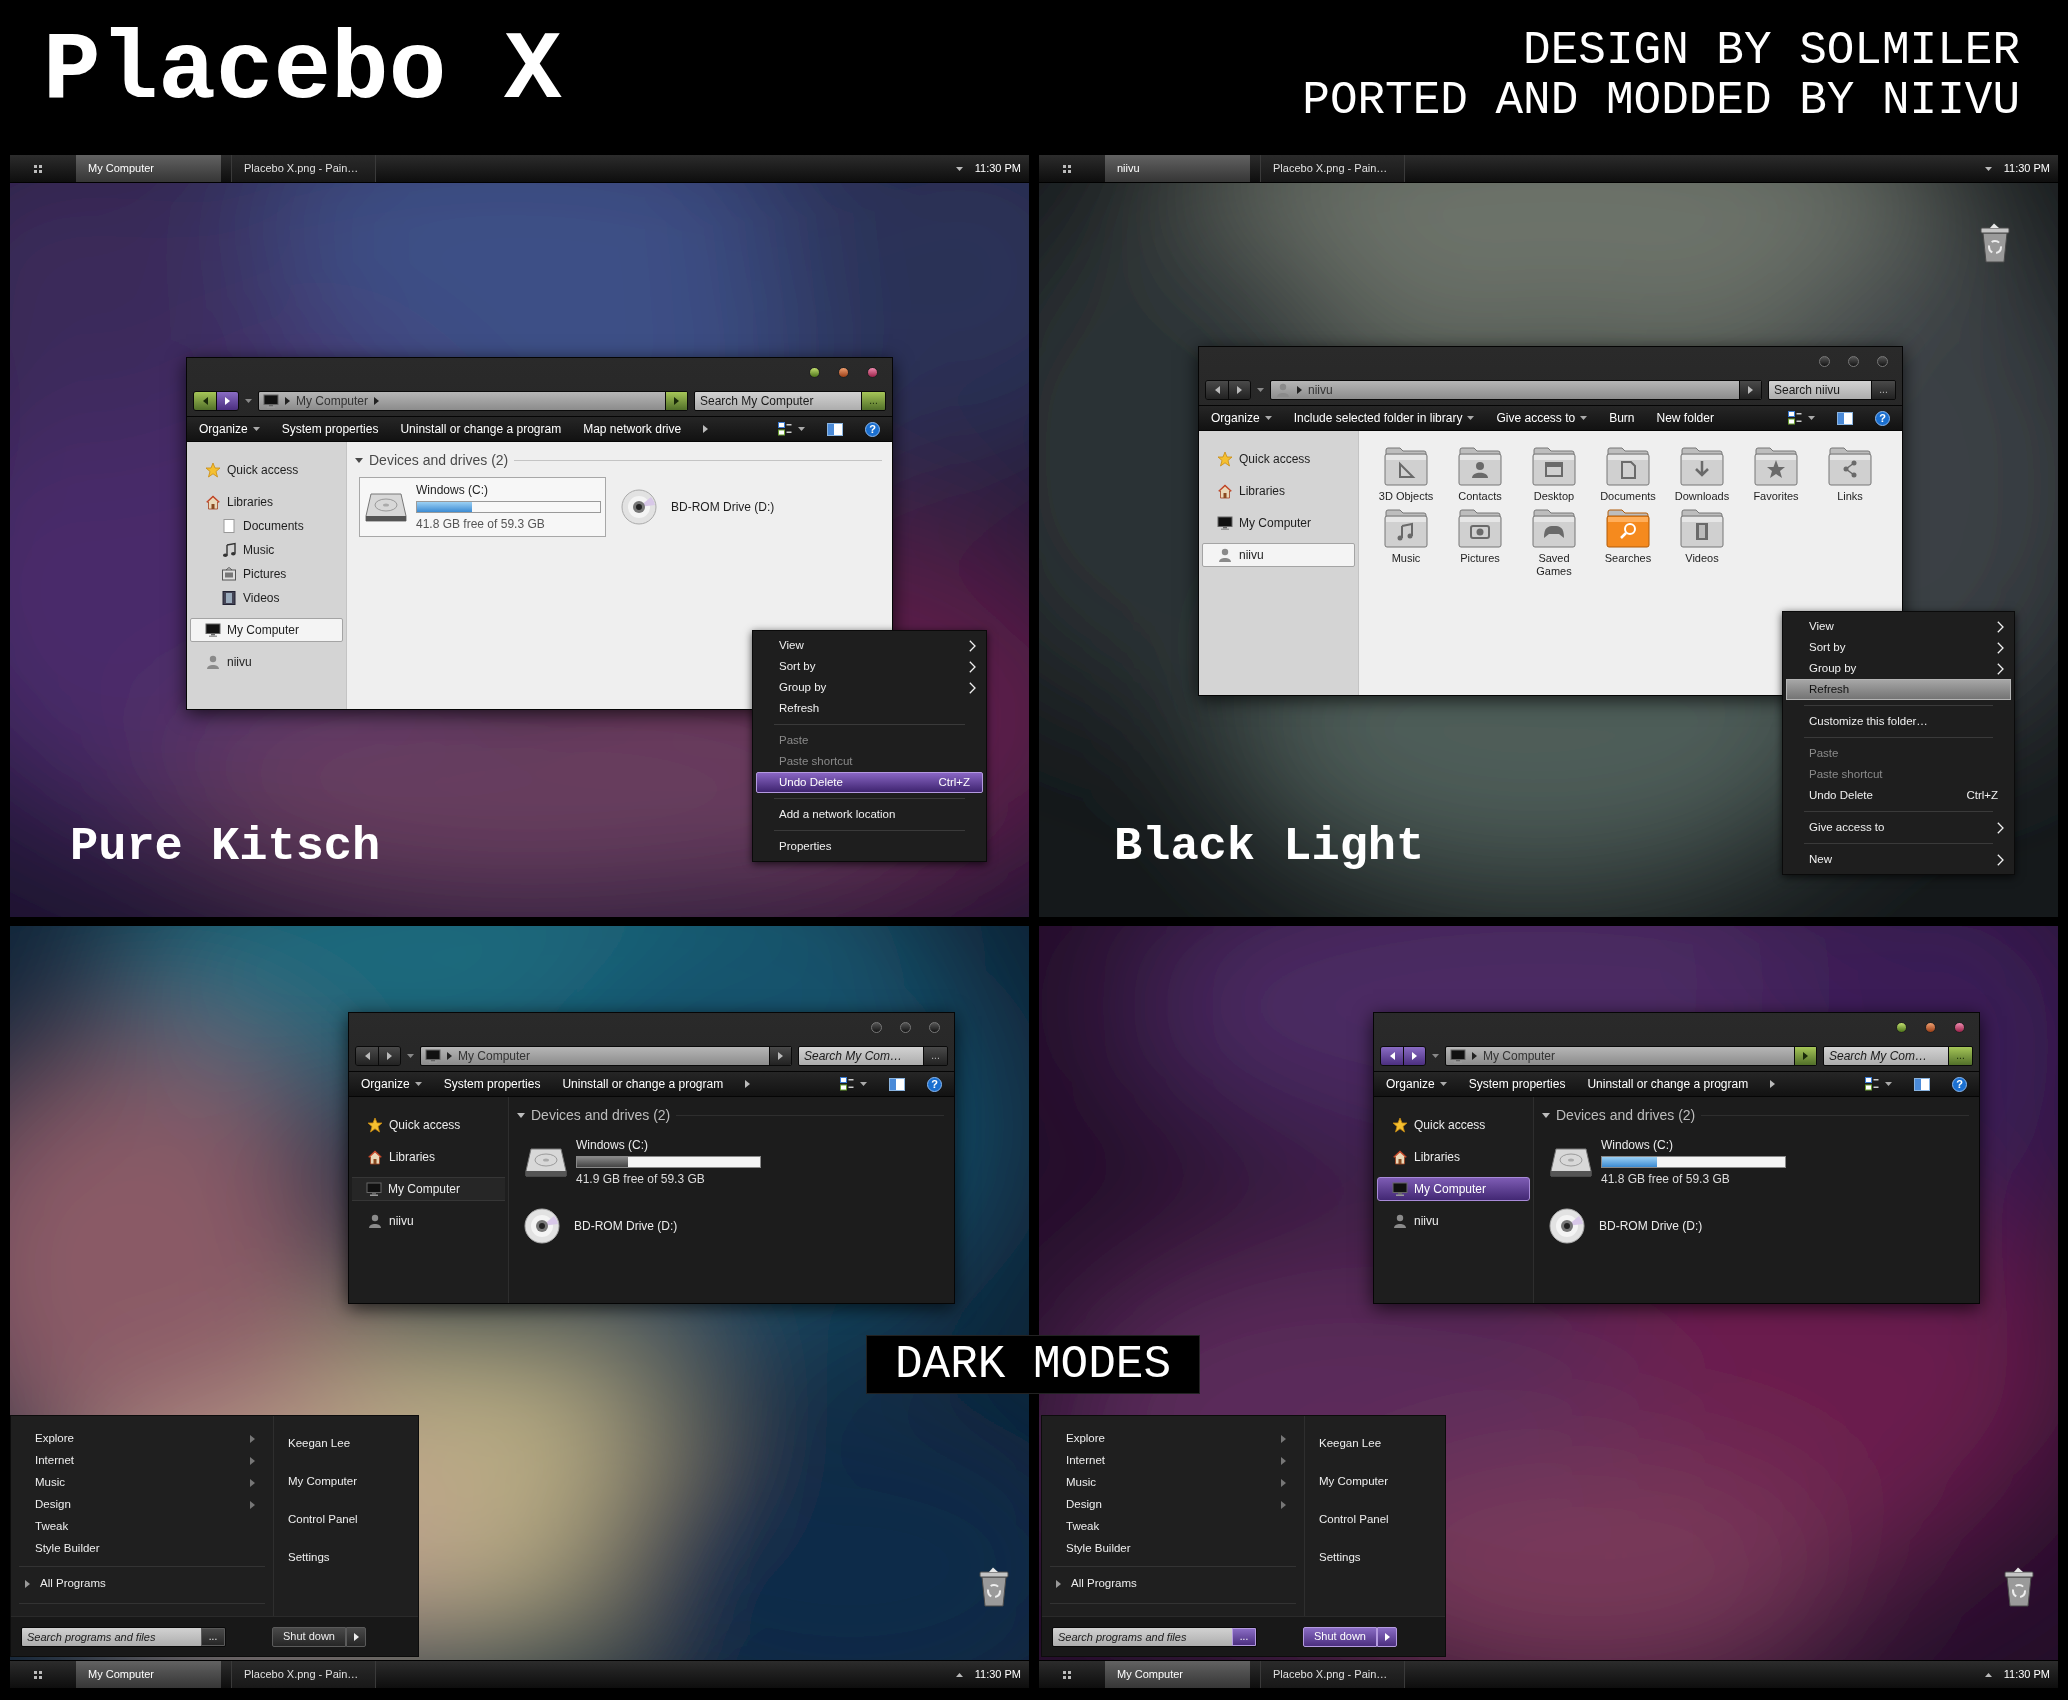  Describe the element at coordinates (142, 1483) in the screenshot. I see `start-menu-item: Music` at that location.